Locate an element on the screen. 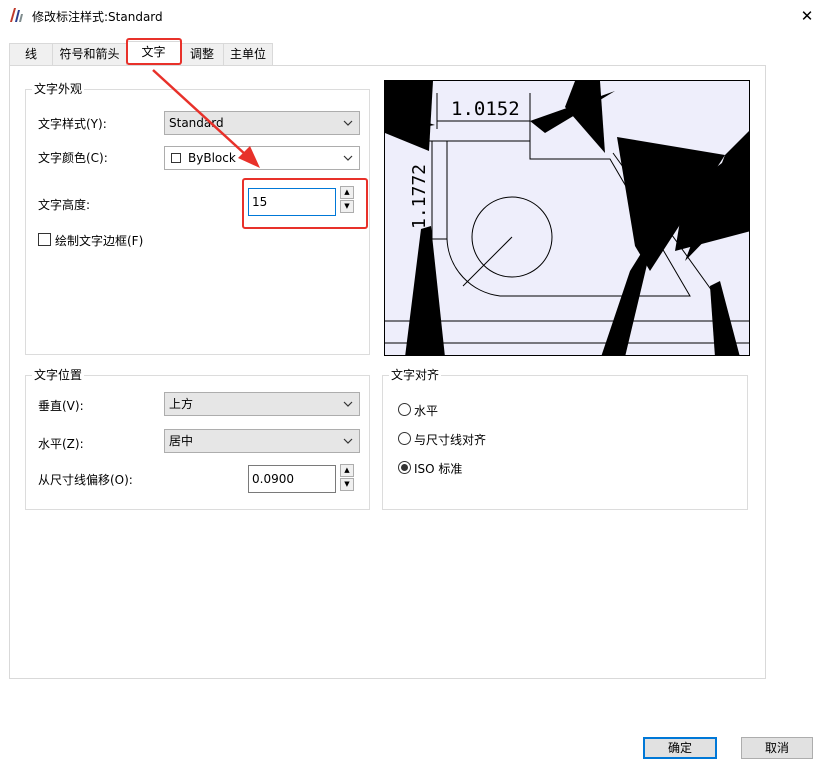 Image resolution: width=823 pixels, height=771 pixels. align-iso-label: ISO 标准 is located at coordinates (438, 469).